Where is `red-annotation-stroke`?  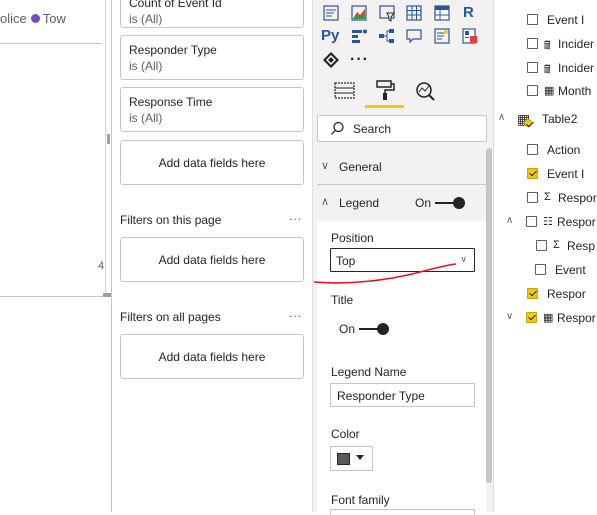
red-annotation-stroke is located at coordinates (385, 273).